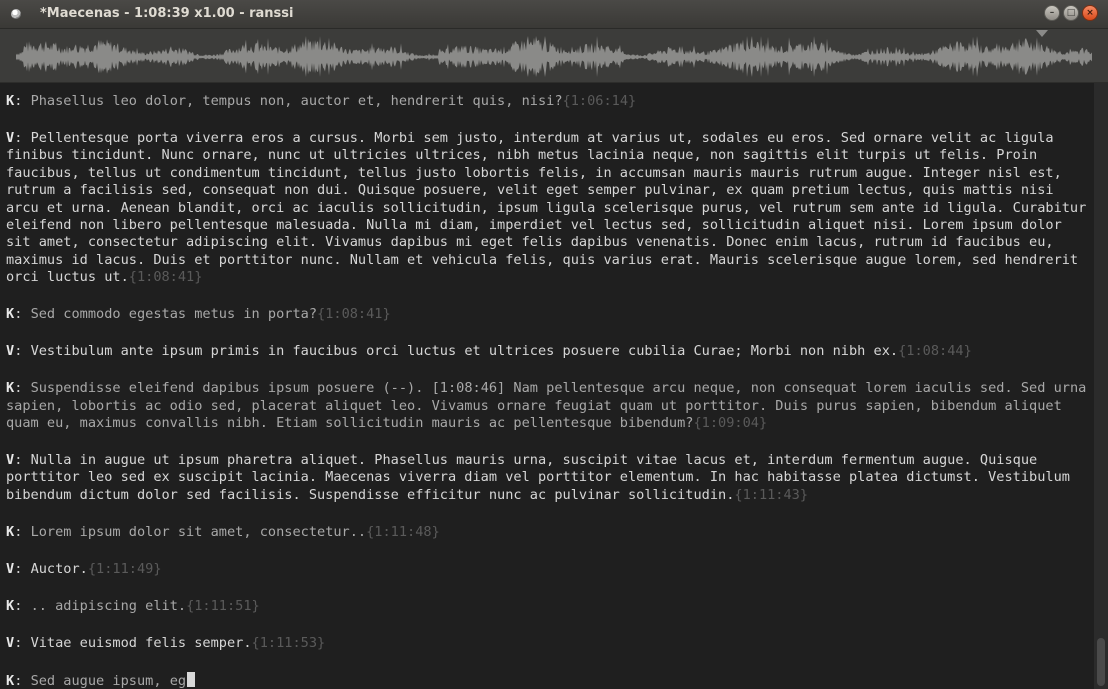 This screenshot has width=1108, height=689. Describe the element at coordinates (109, 606) in the screenshot. I see `utterance-text: .. adipiscing elit.` at that location.